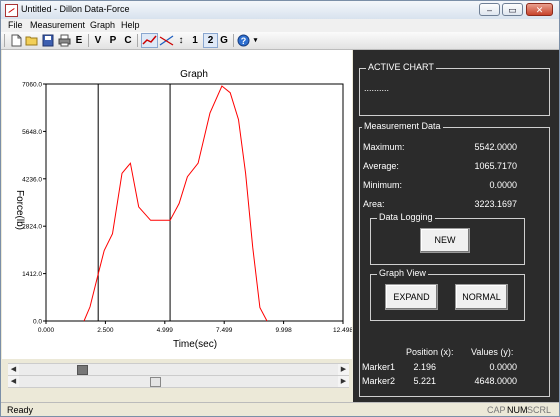 The width and height of the screenshot is (560, 417). I want to click on y-tick-label: 7060.0, so click(32, 85).